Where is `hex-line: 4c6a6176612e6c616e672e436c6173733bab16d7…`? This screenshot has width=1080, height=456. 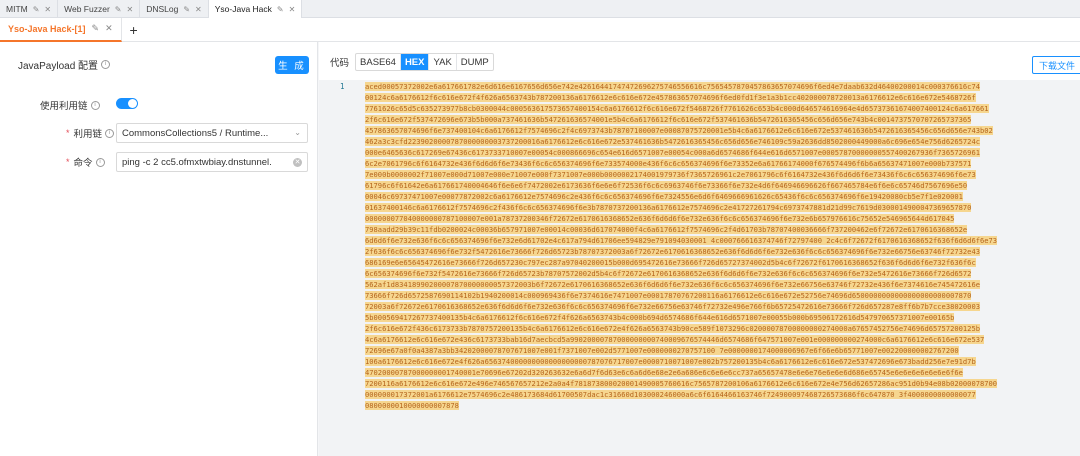
hex-line: 4c6a6176612e6c616e672e436c6173733bab16d7… is located at coordinates (721, 339).